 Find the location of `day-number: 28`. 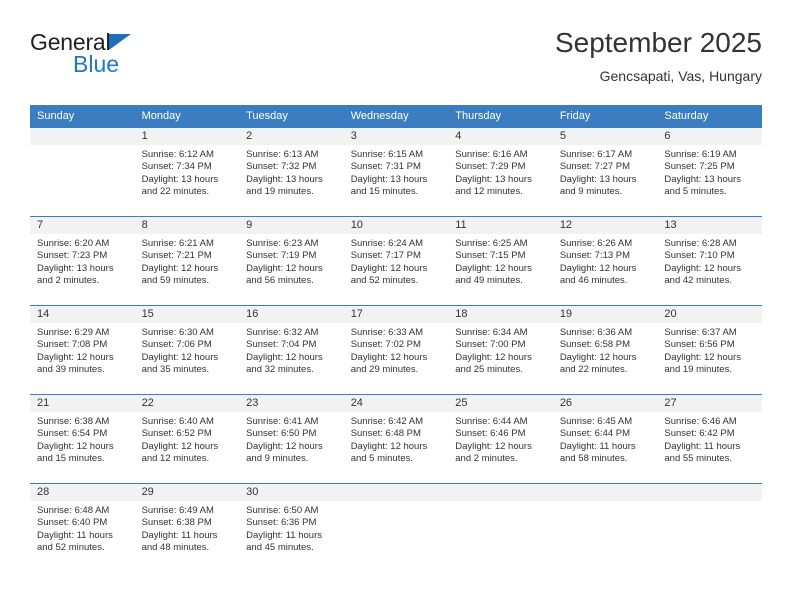

day-number: 28 is located at coordinates (82, 492).